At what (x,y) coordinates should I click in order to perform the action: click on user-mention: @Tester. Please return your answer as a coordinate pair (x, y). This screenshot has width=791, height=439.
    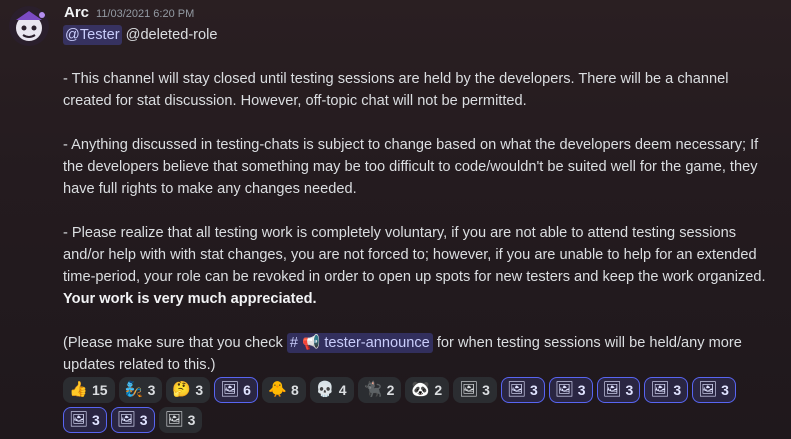
    Looking at the image, I should click on (92, 35).